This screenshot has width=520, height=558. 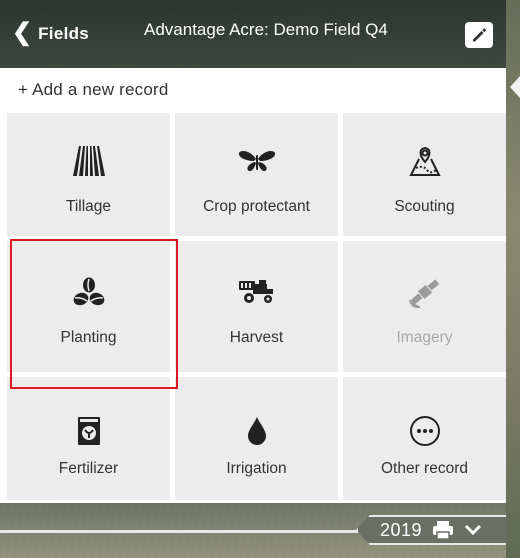 What do you see at coordinates (257, 292) in the screenshot?
I see `combine-harvester-icon` at bounding box center [257, 292].